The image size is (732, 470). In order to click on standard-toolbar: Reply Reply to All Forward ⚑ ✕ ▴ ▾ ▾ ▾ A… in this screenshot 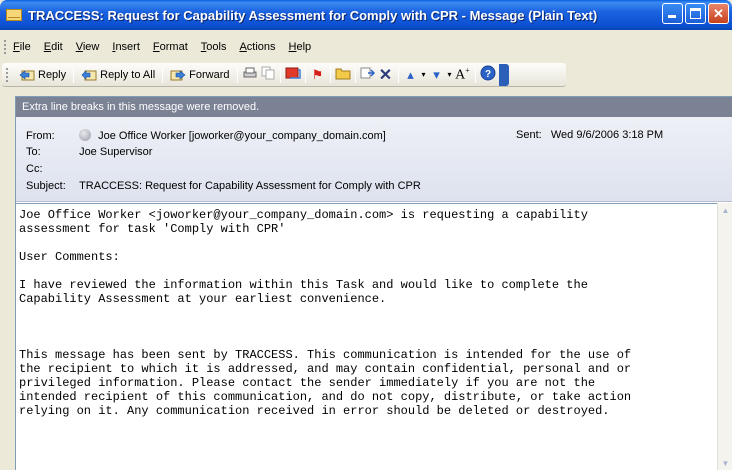, I will do `click(284, 75)`.